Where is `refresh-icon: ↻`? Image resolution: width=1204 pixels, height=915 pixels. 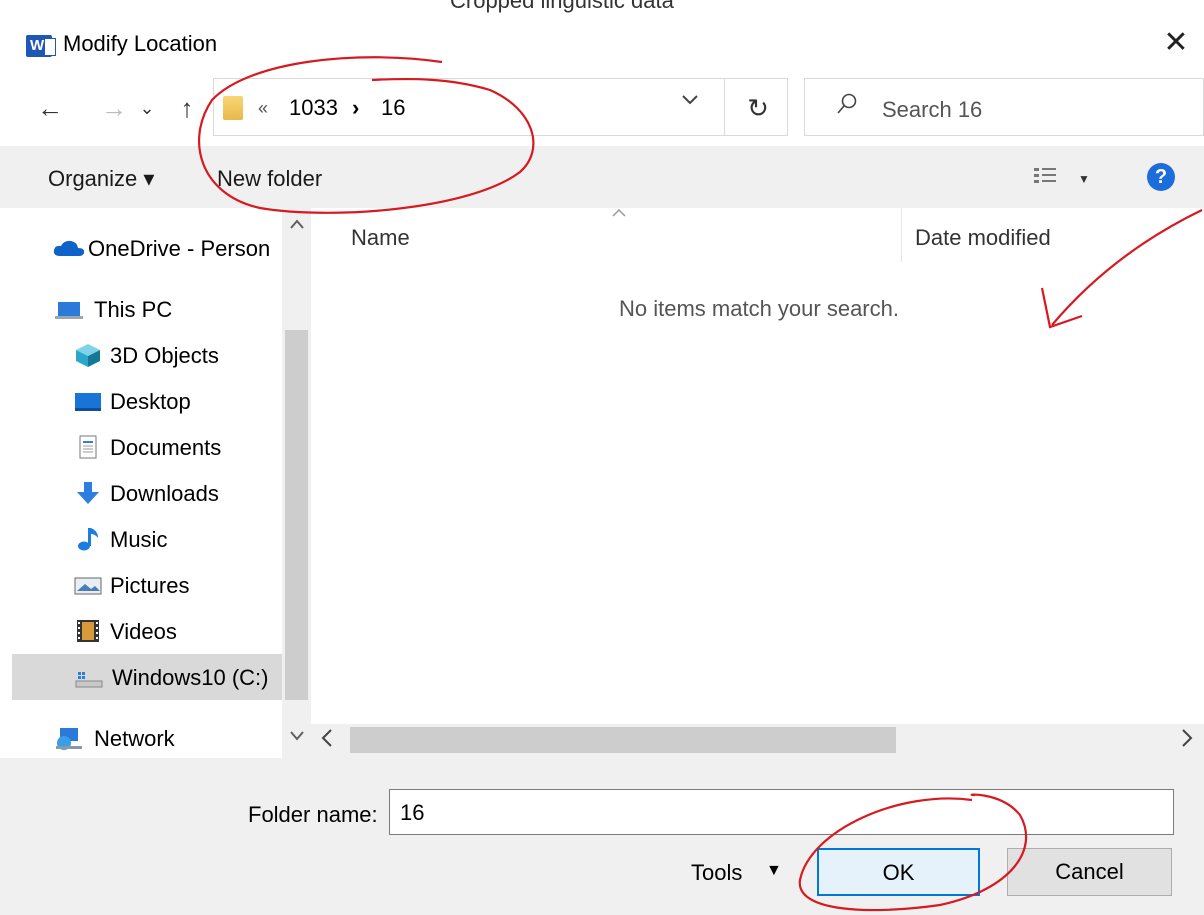
refresh-icon: ↻ is located at coordinates (758, 108).